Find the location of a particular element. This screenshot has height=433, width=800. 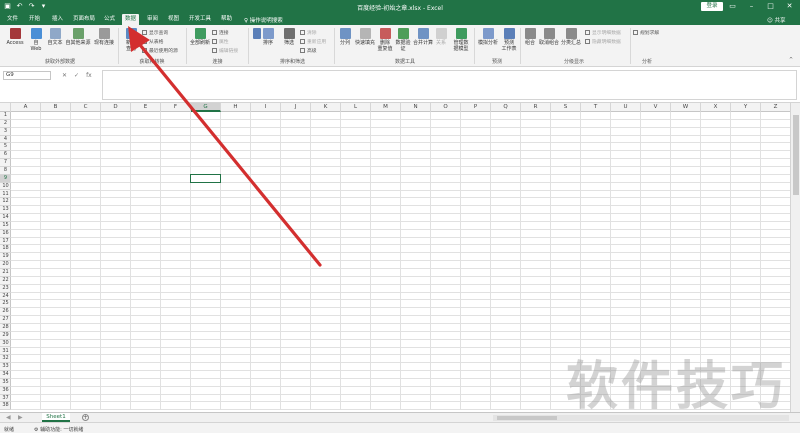

column-header-y: Y is located at coordinates (746, 107).